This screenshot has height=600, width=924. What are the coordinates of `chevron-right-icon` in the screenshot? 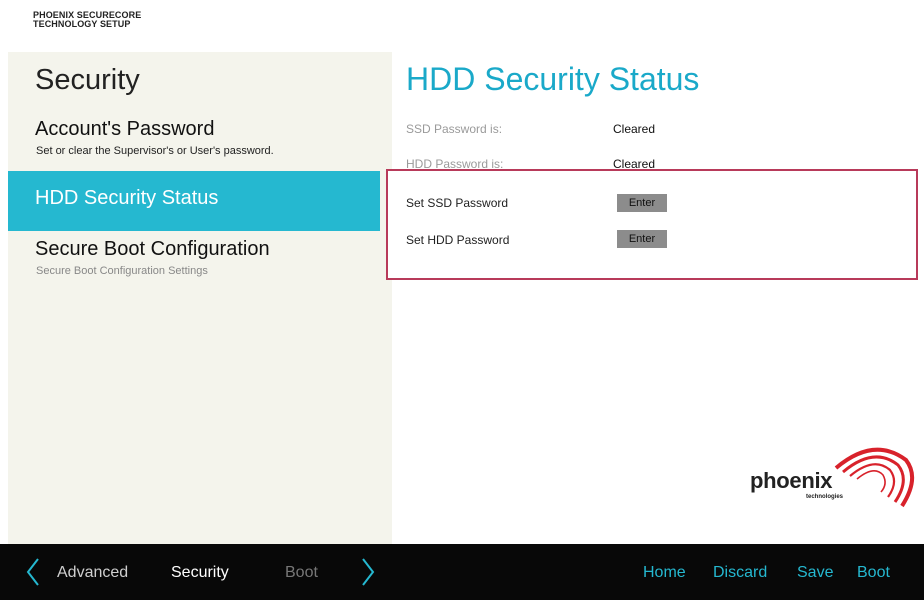 It's located at (368, 572).